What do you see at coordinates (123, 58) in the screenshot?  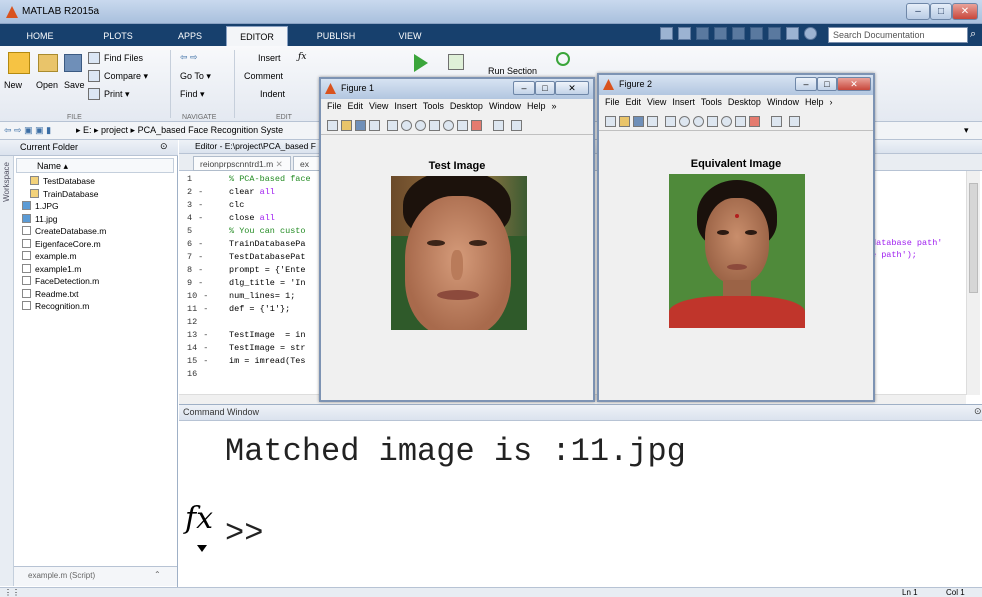 I see `find-files-button: Find Files` at bounding box center [123, 58].